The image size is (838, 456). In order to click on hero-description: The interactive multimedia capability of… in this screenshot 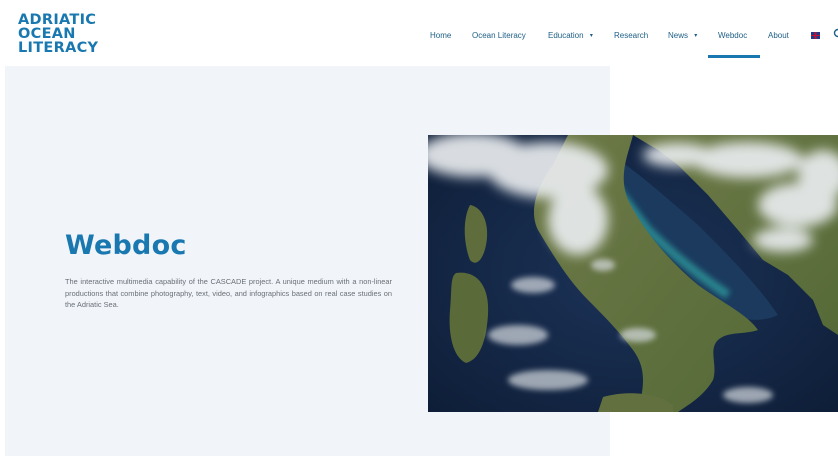, I will do `click(228, 293)`.